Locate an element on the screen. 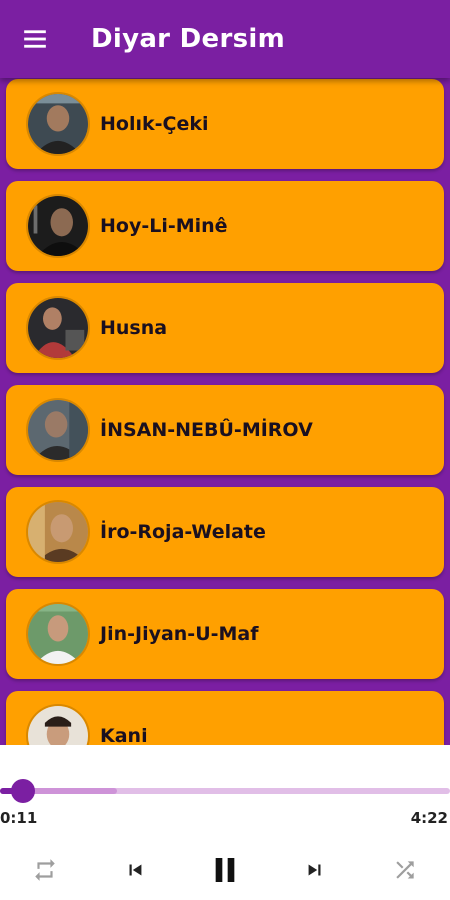 This screenshot has width=450, height=900. skip-next-icon is located at coordinates (314, 870).